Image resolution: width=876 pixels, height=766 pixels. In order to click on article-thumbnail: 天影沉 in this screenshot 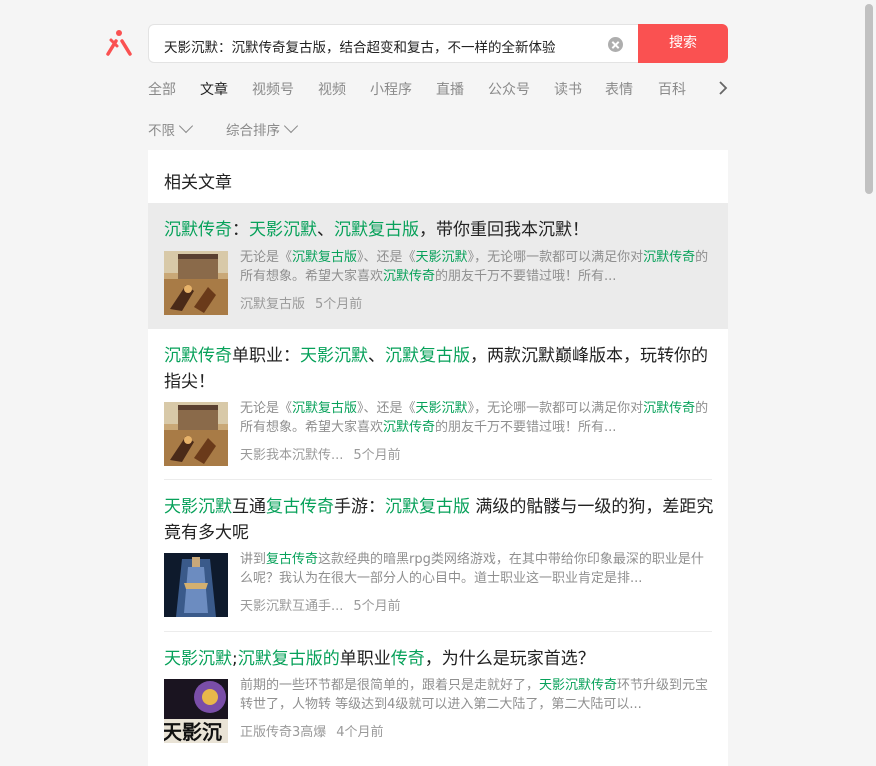, I will do `click(196, 711)`.